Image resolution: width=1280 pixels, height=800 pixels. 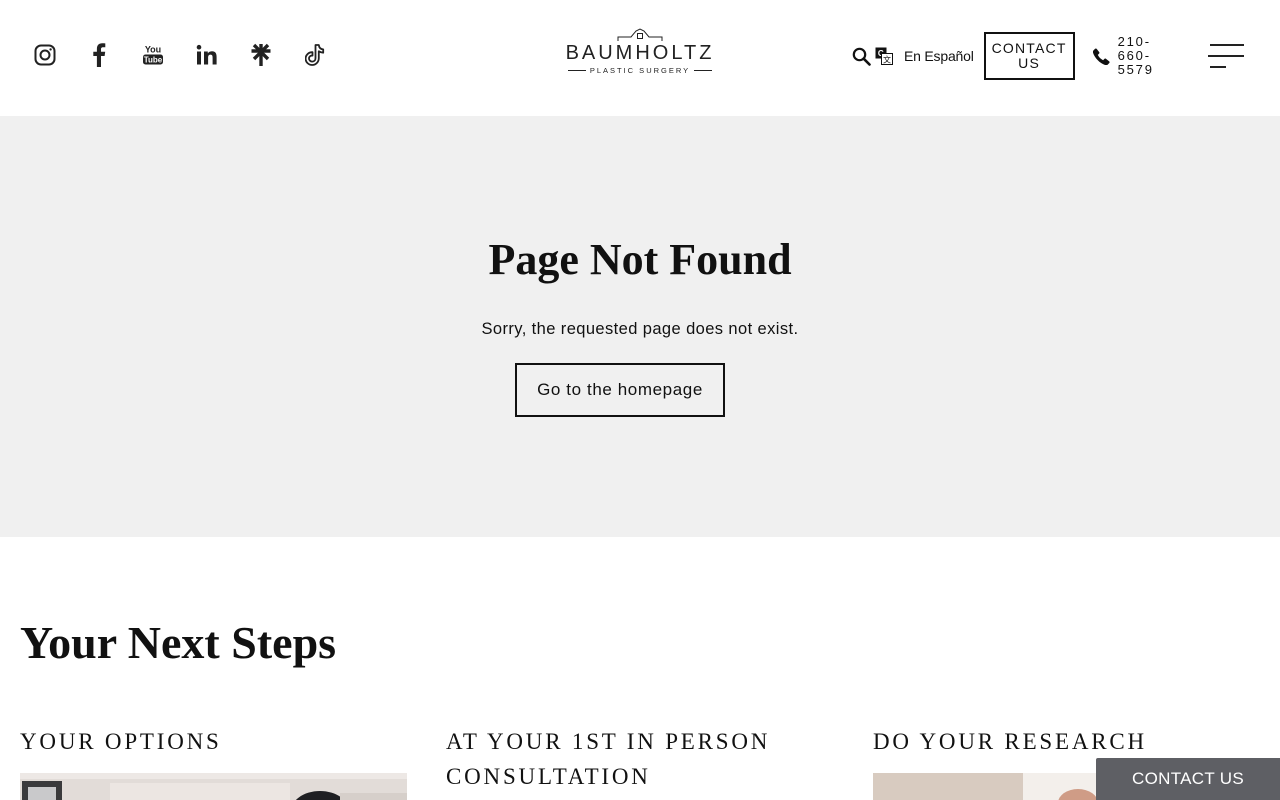 I want to click on search-icon, so click(x=861, y=56).